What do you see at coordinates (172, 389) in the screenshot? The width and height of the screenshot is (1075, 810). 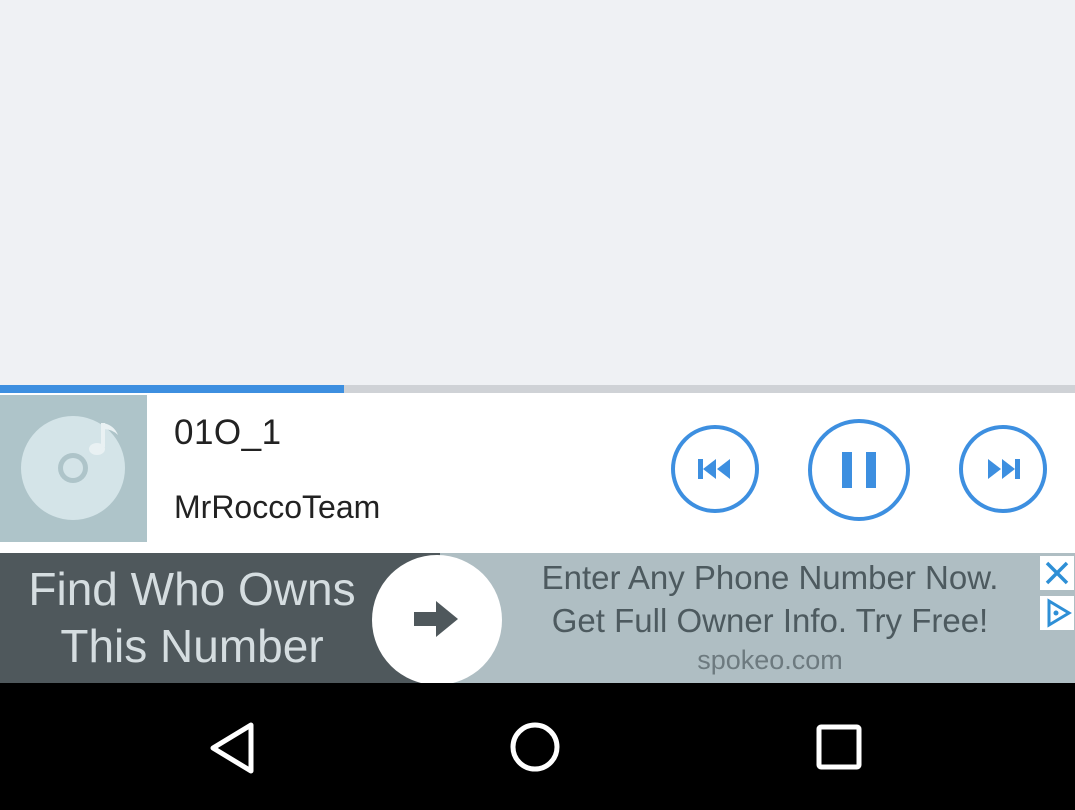 I see `playback-progress-fill` at bounding box center [172, 389].